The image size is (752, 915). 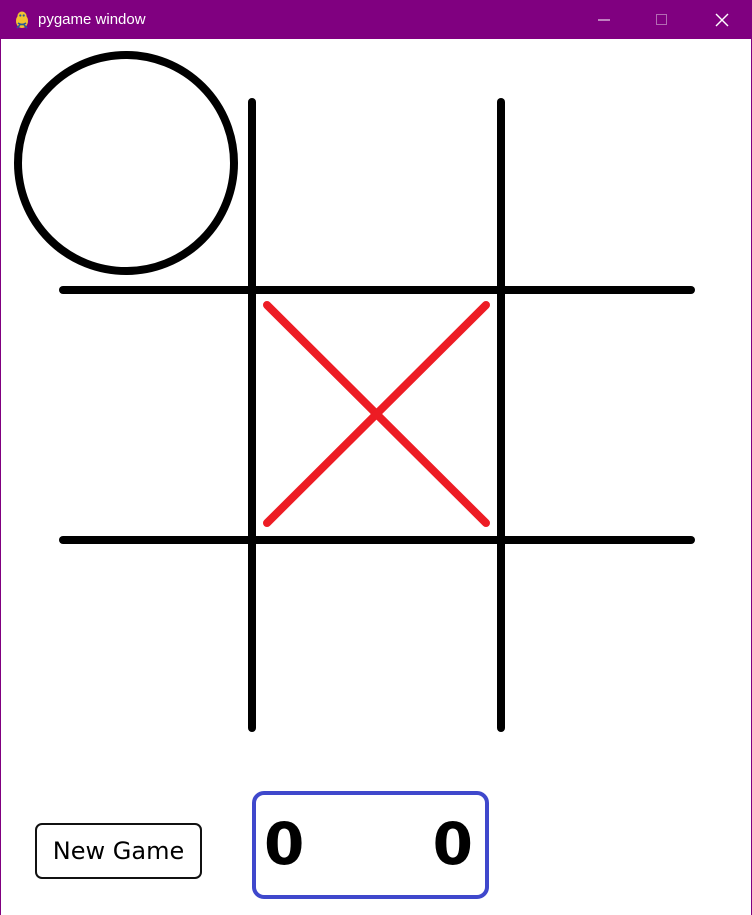 I want to click on maximize-icon, so click(x=661, y=19).